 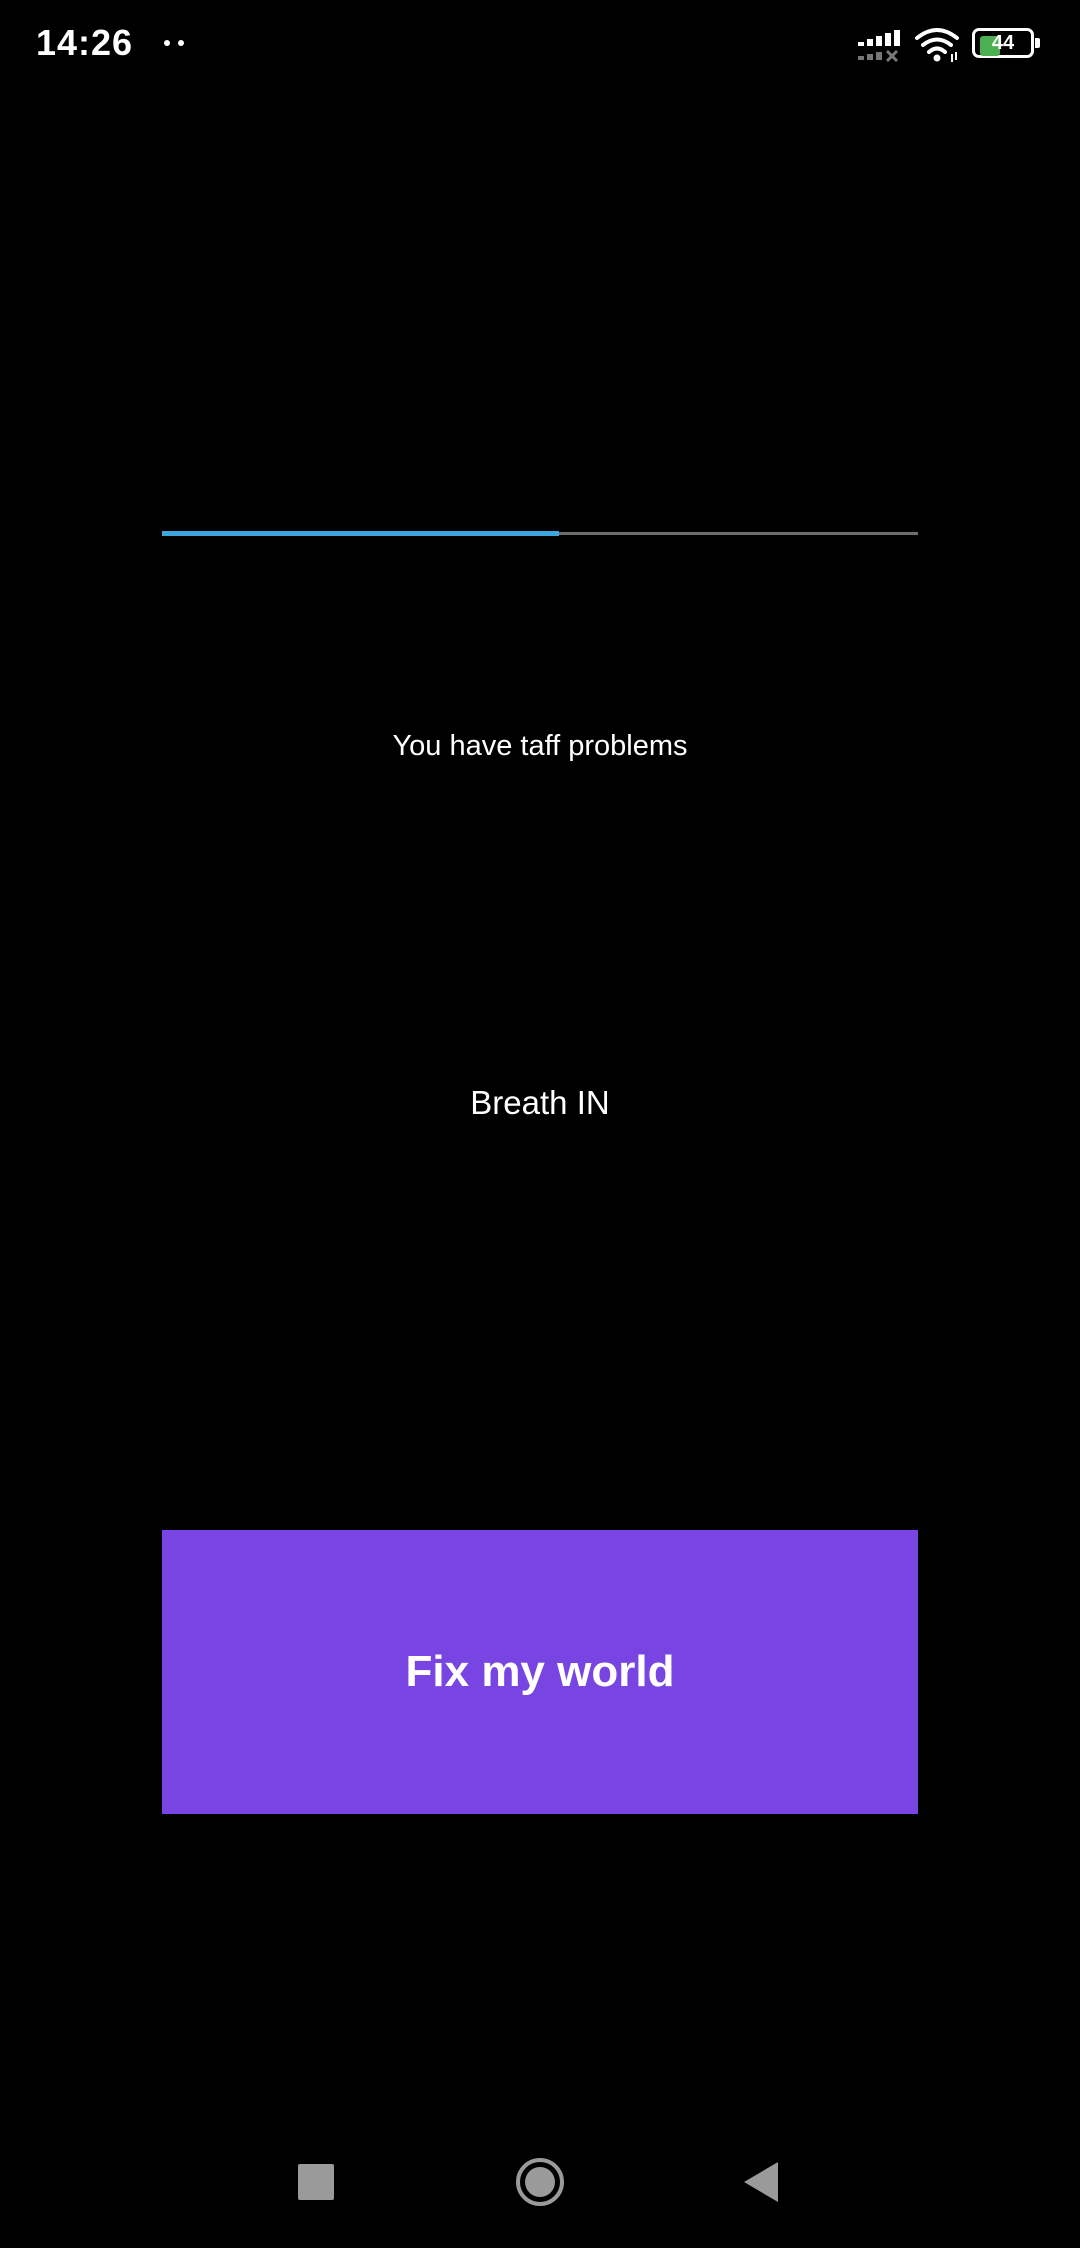 I want to click on progress-fill, so click(x=360, y=533).